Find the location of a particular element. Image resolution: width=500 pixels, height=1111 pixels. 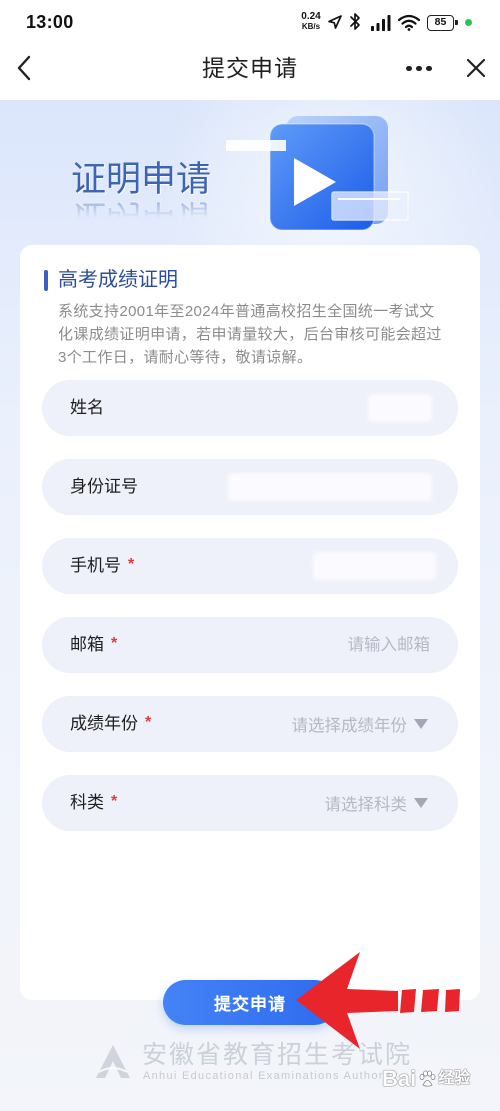

status-time: 13:00 is located at coordinates (50, 22).